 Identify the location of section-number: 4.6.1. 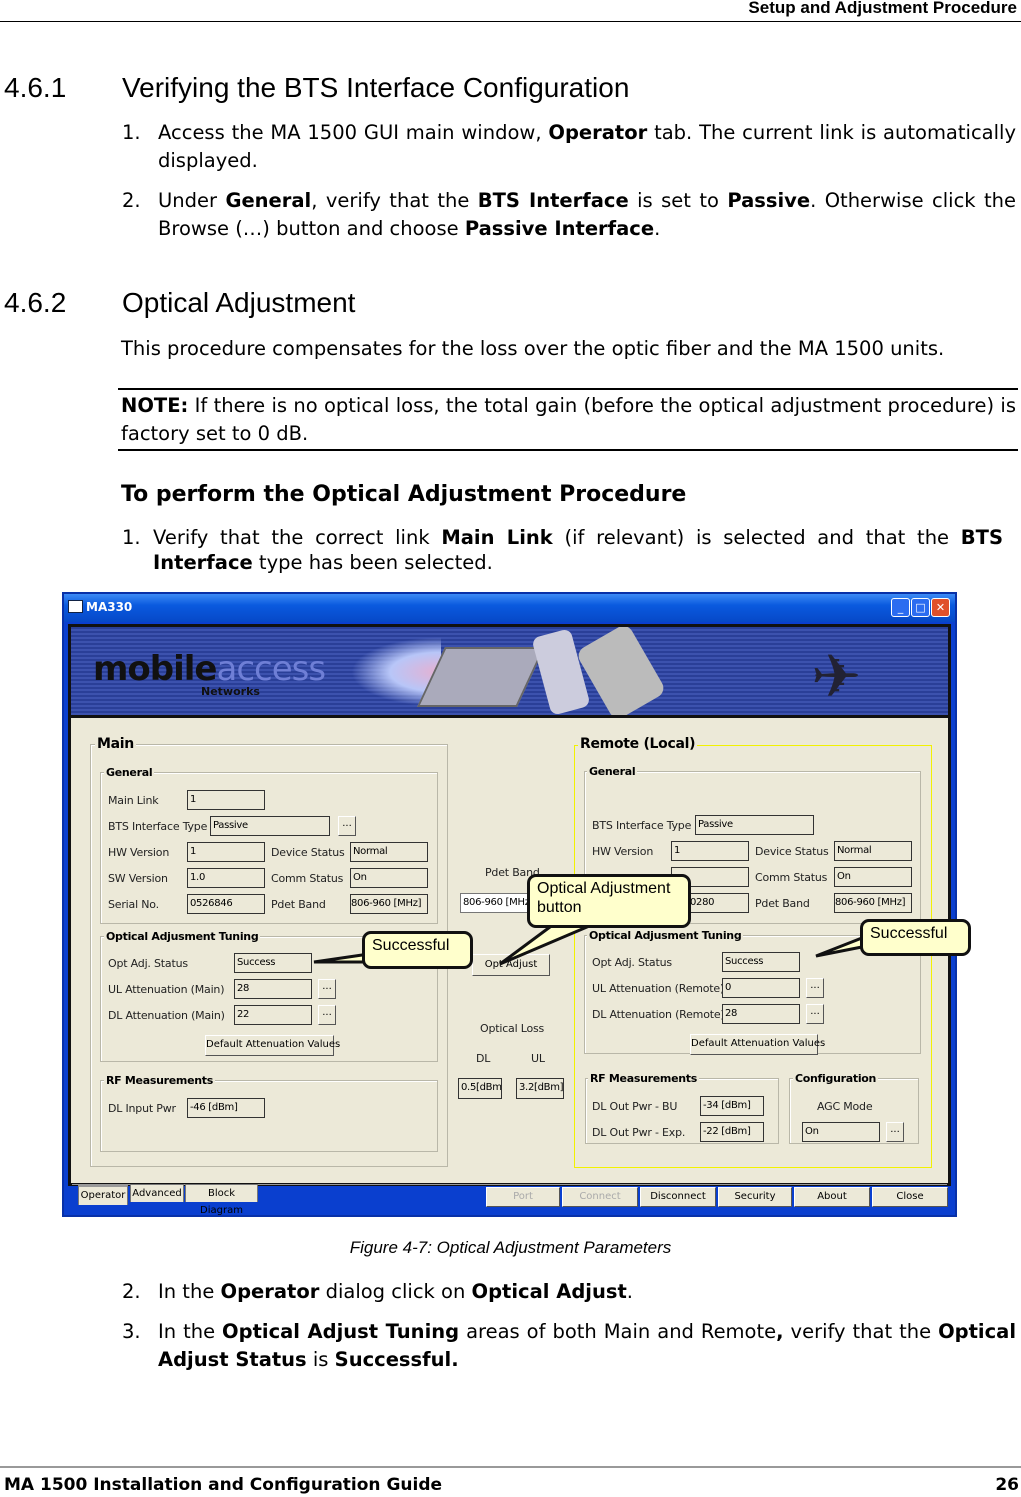
(35, 87).